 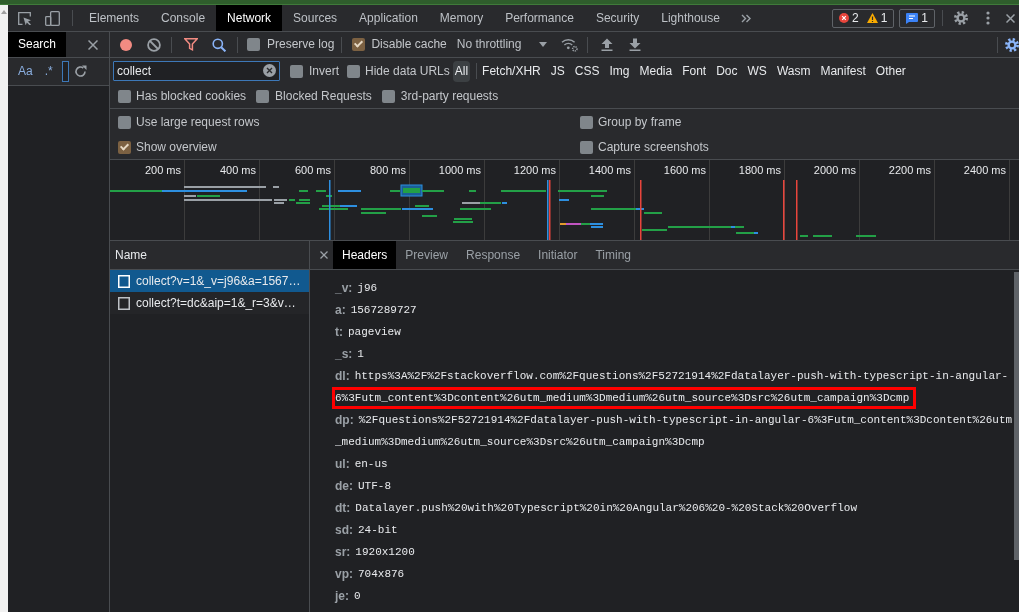 What do you see at coordinates (557, 71) in the screenshot?
I see `resource-type-filter: JS` at bounding box center [557, 71].